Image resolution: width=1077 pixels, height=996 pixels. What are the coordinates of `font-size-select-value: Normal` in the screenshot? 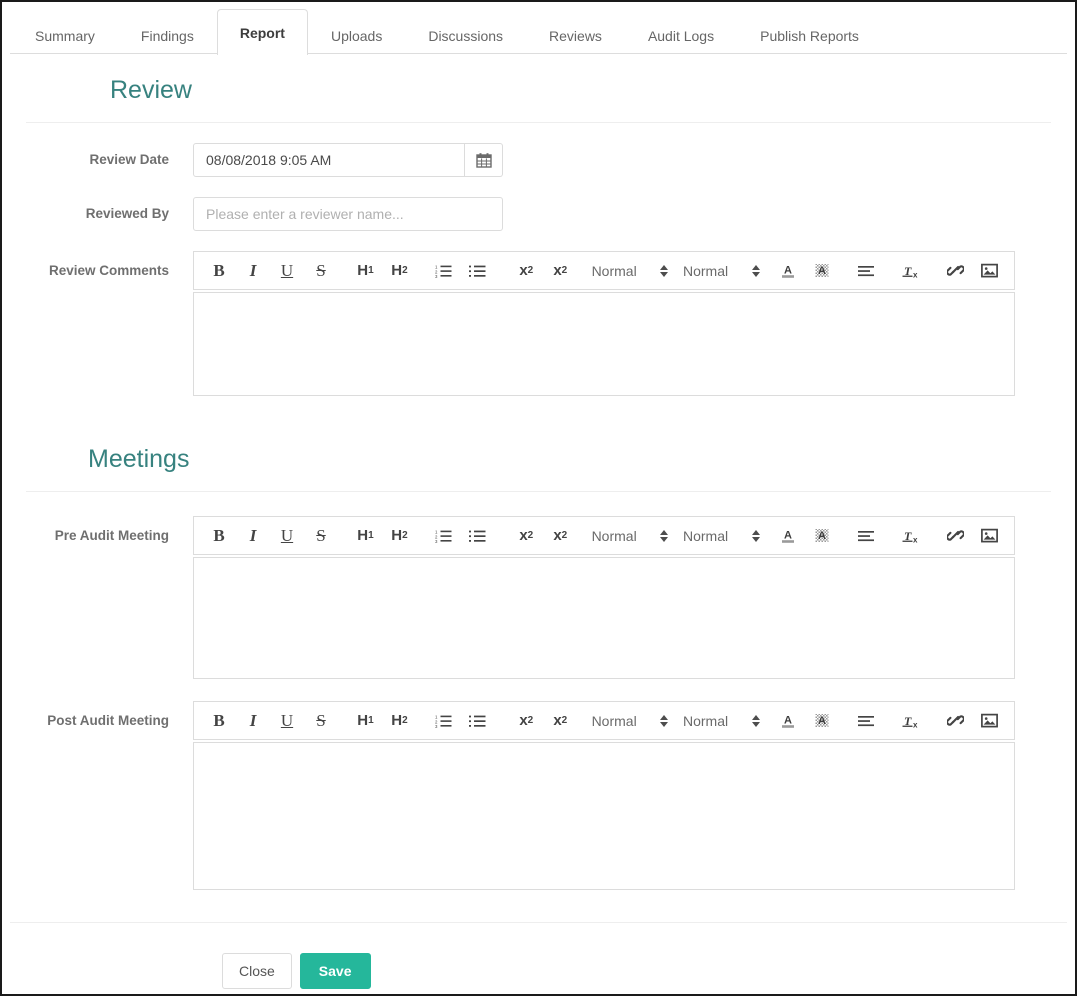 It's located at (614, 720).